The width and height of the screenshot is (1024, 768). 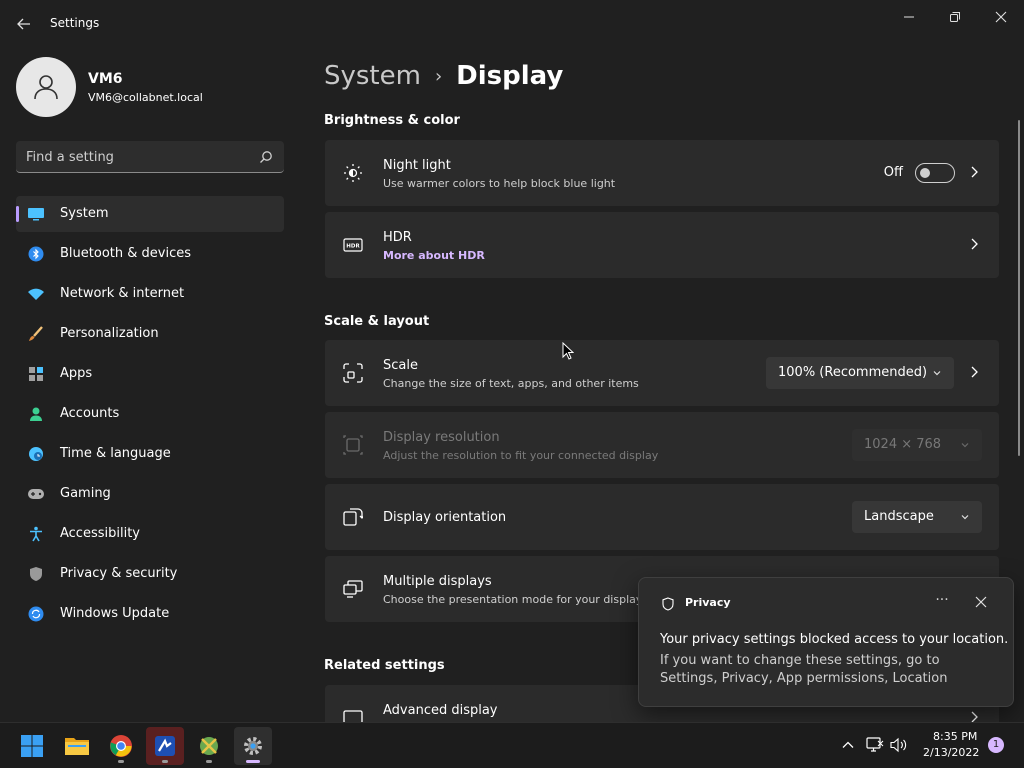 I want to click on taskbar-file-explorer, so click(x=77, y=746).